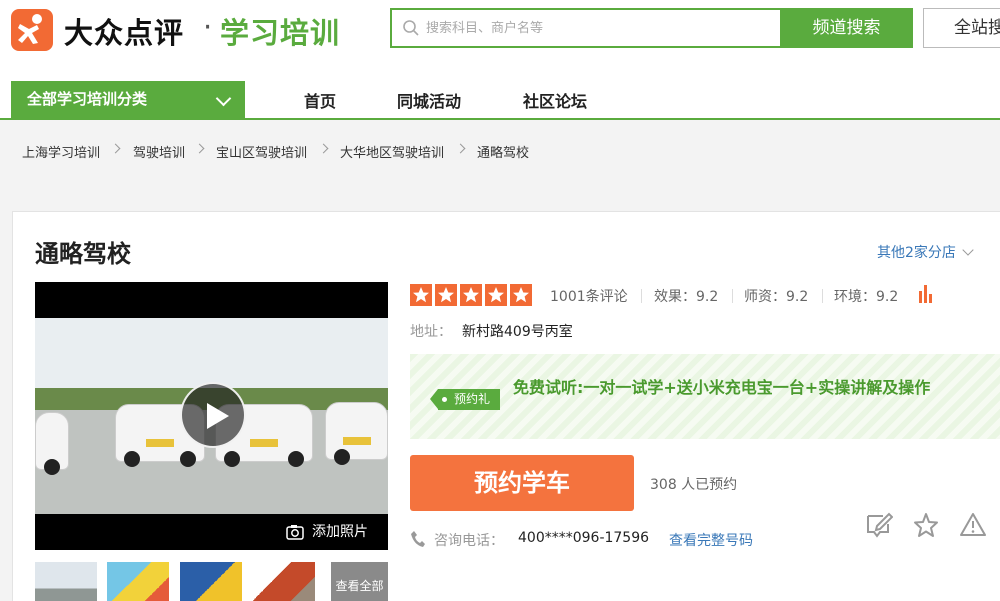 This screenshot has width=1000, height=601. Describe the element at coordinates (465, 399) in the screenshot. I see `promo-tag: 预约礼` at that location.